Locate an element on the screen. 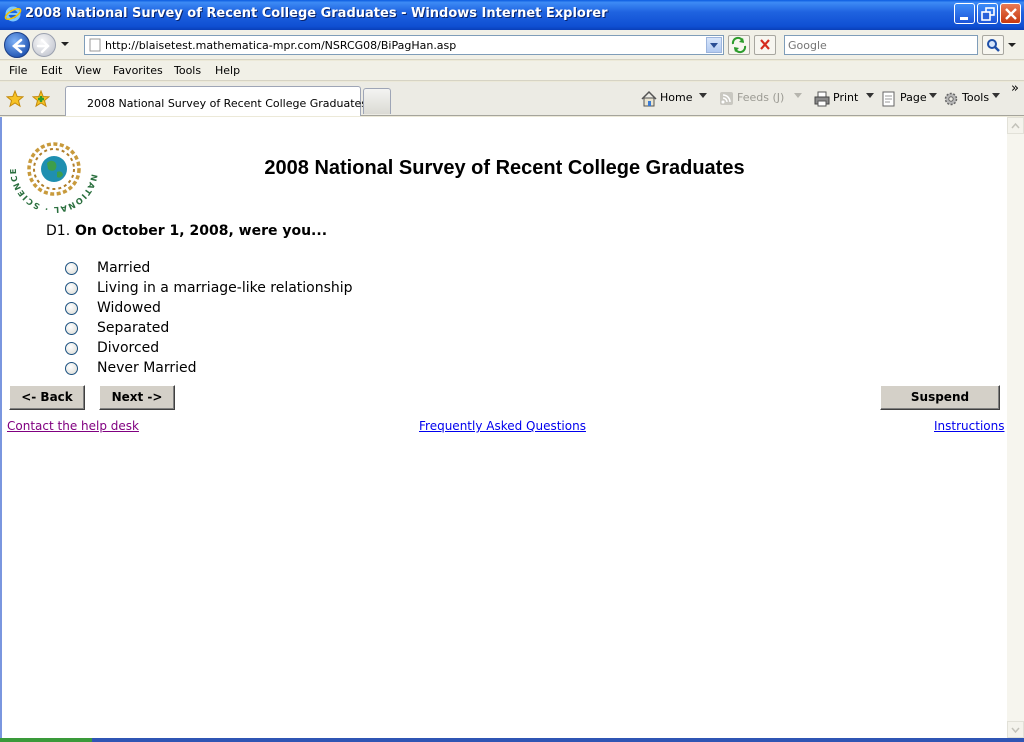 This screenshot has height=742, width=1024. scroll-down-button is located at coordinates (1015, 729).